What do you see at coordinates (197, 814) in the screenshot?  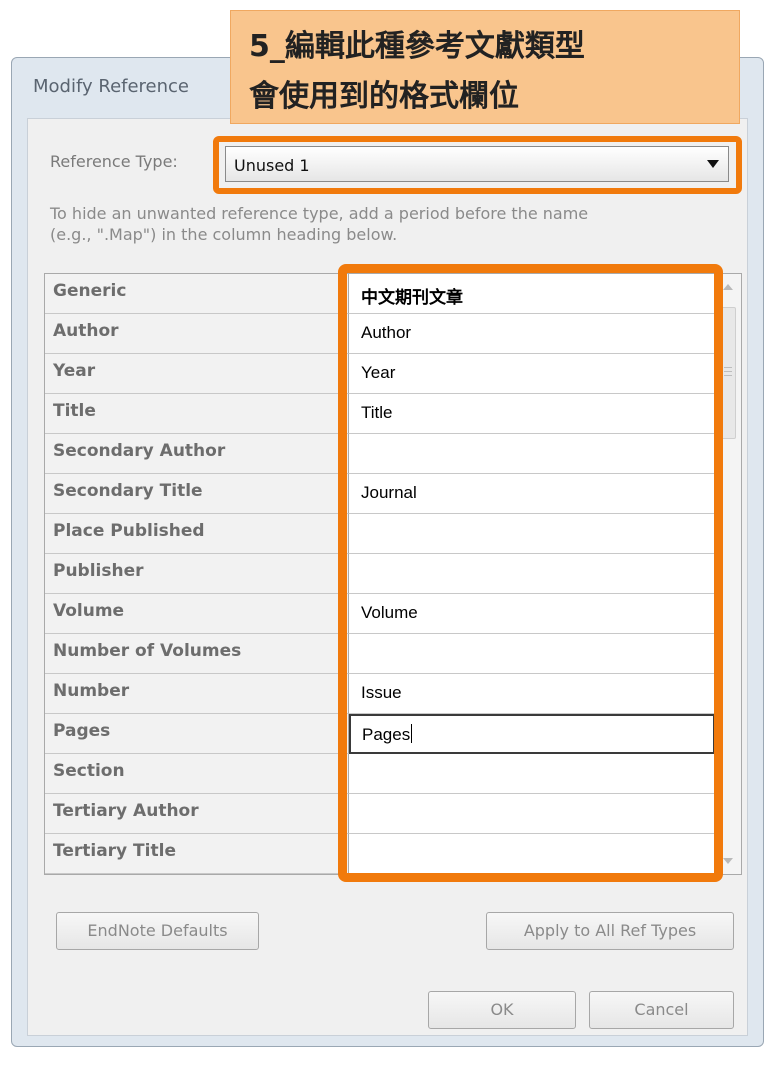 I see `field-label: Tertiary Author` at bounding box center [197, 814].